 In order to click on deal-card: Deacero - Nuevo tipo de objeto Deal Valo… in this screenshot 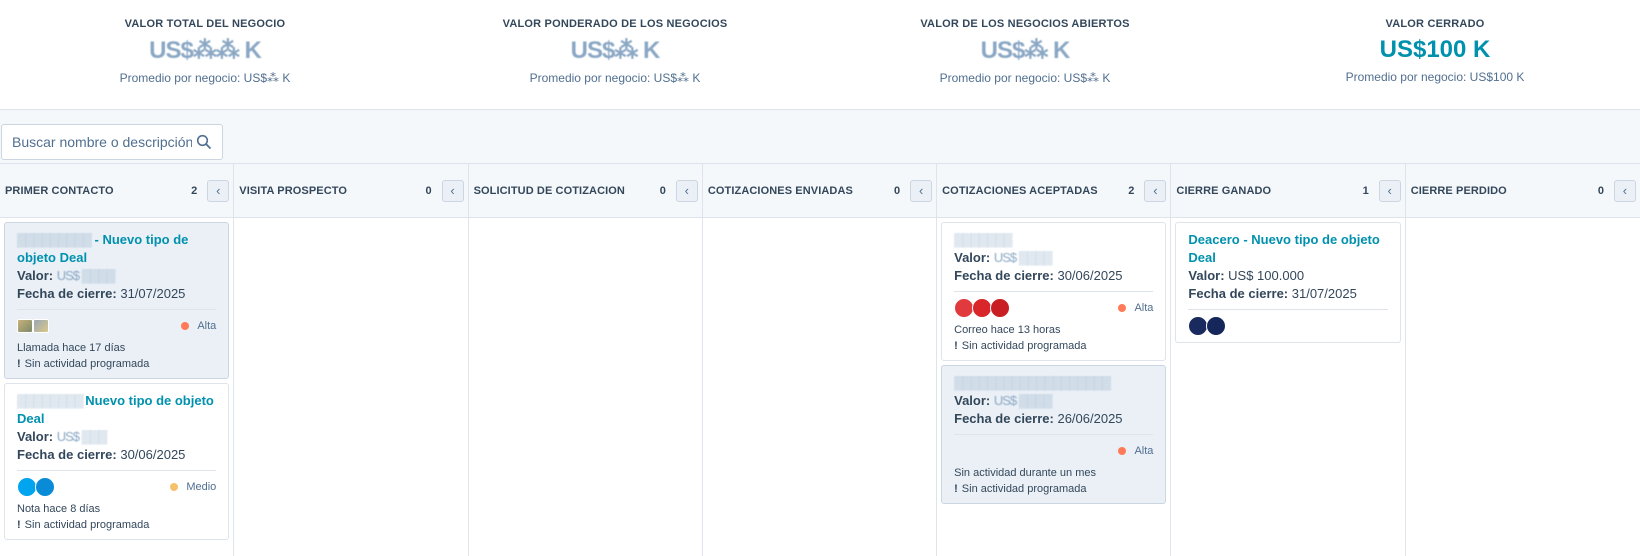, I will do `click(1288, 282)`.